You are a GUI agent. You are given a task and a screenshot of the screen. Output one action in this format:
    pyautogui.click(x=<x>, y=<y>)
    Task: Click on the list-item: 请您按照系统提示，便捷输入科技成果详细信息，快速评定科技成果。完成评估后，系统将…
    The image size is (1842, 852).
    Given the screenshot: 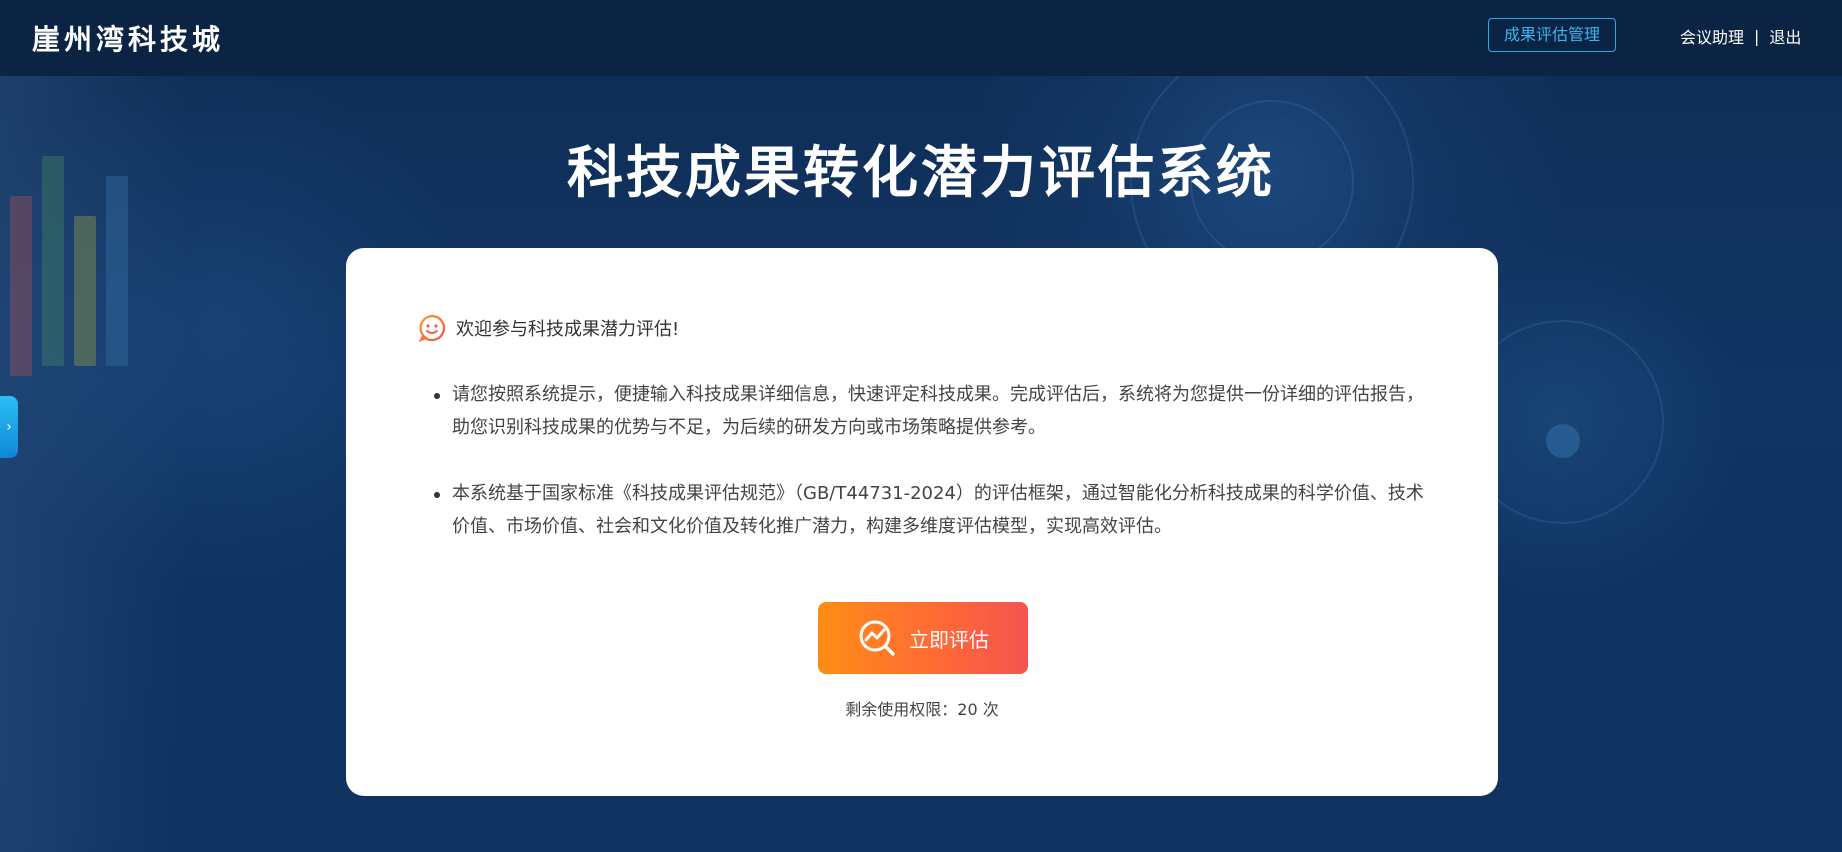 What is the action you would take?
    pyautogui.click(x=934, y=411)
    